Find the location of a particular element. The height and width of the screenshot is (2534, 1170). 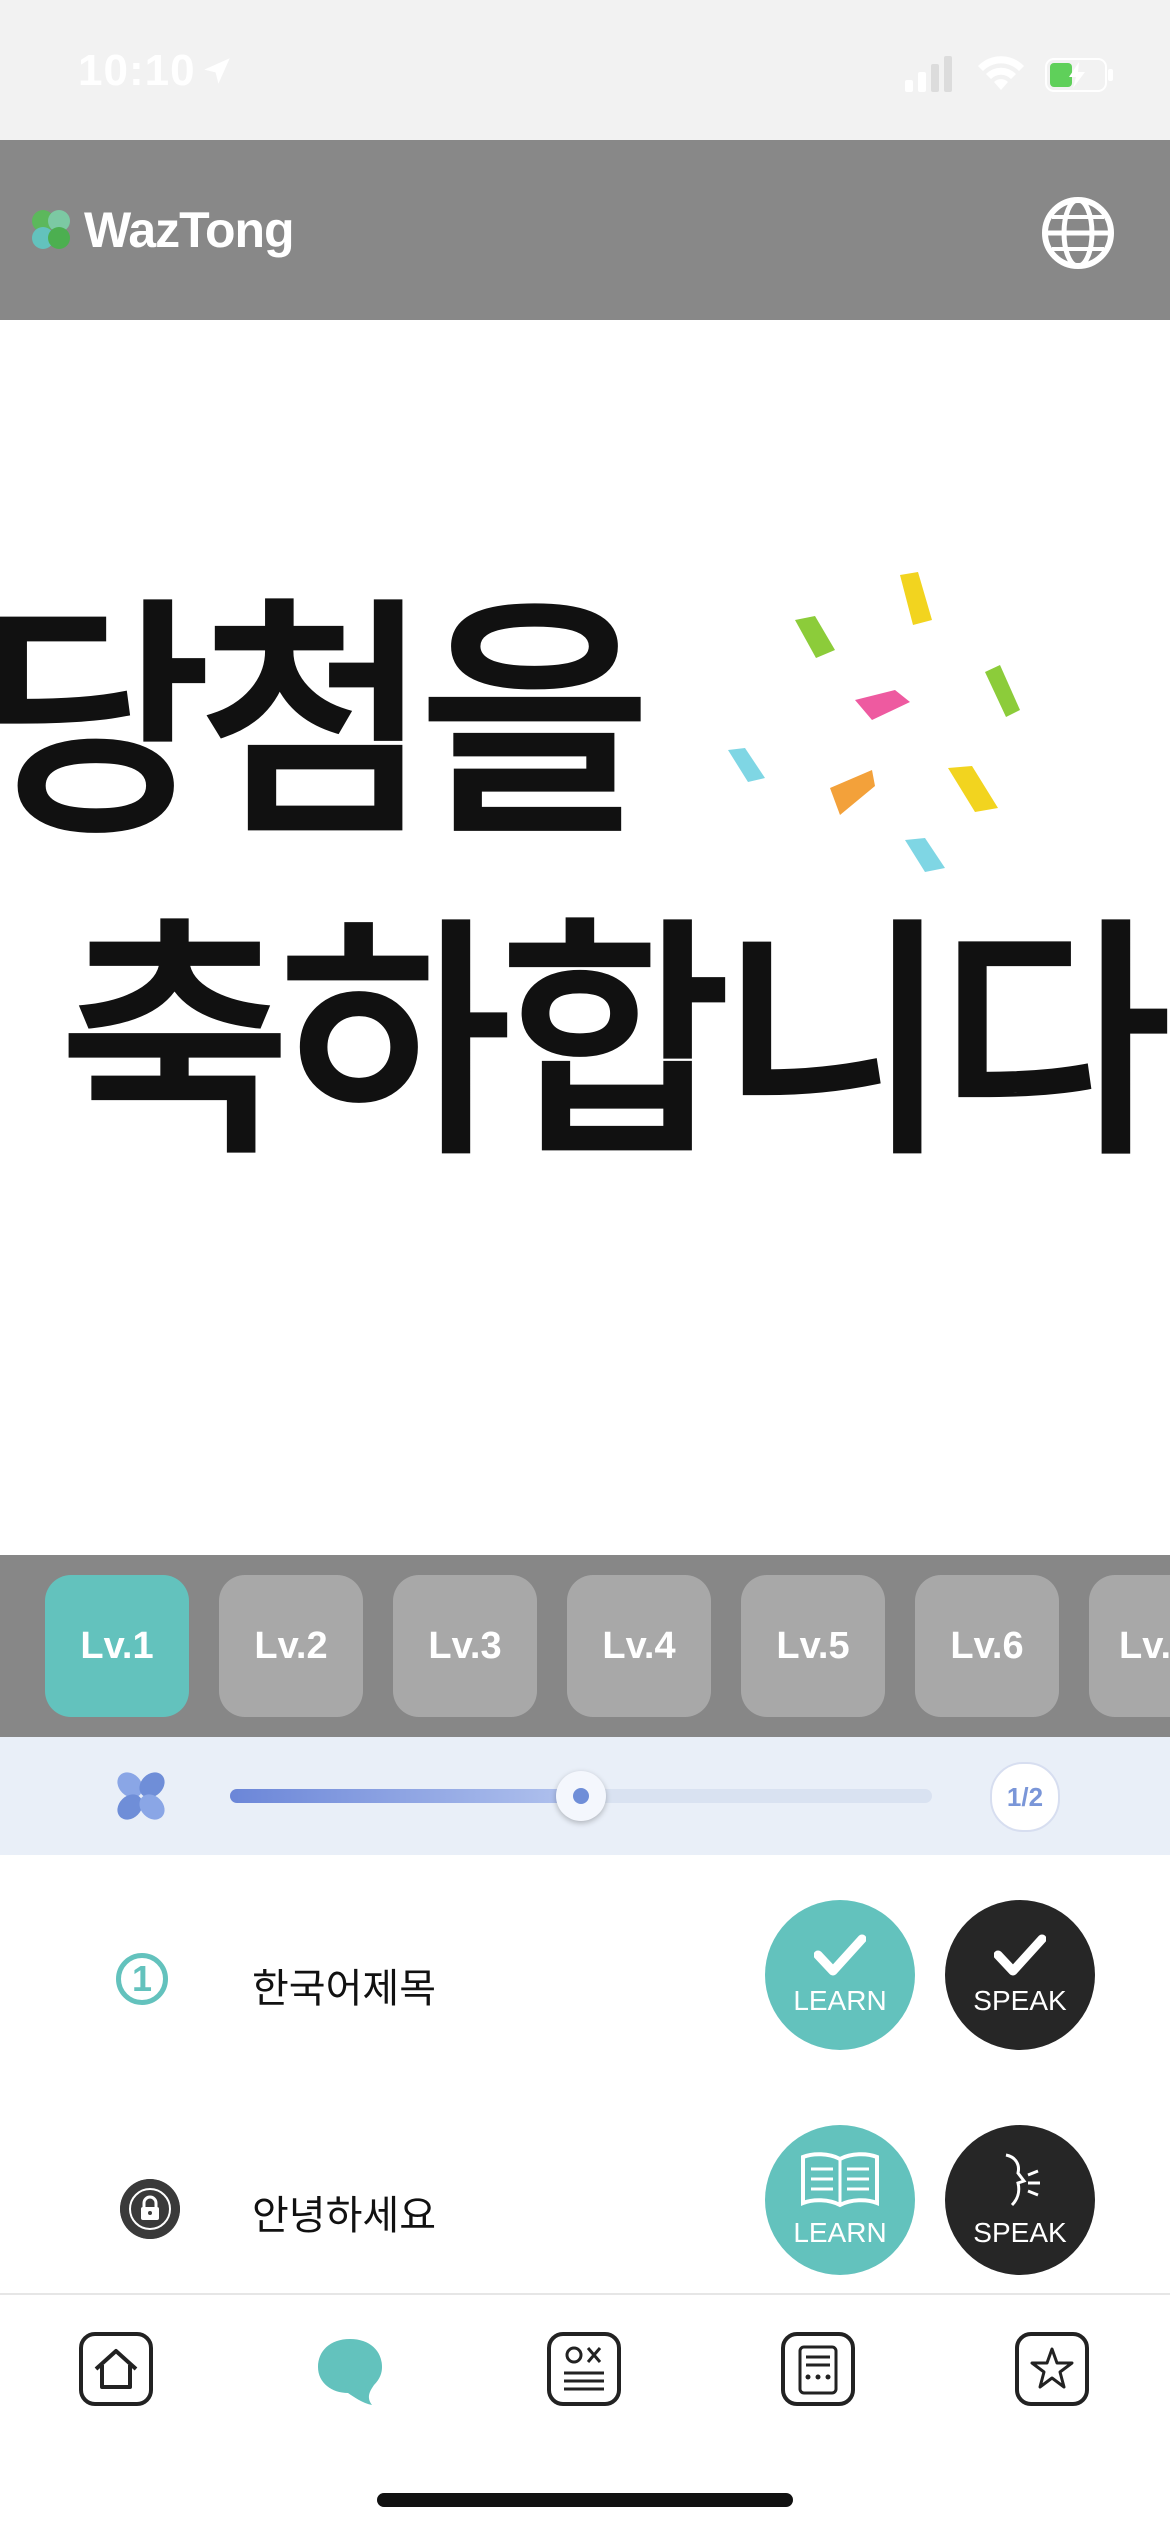

status-time: 10:10 is located at coordinates (137, 70).